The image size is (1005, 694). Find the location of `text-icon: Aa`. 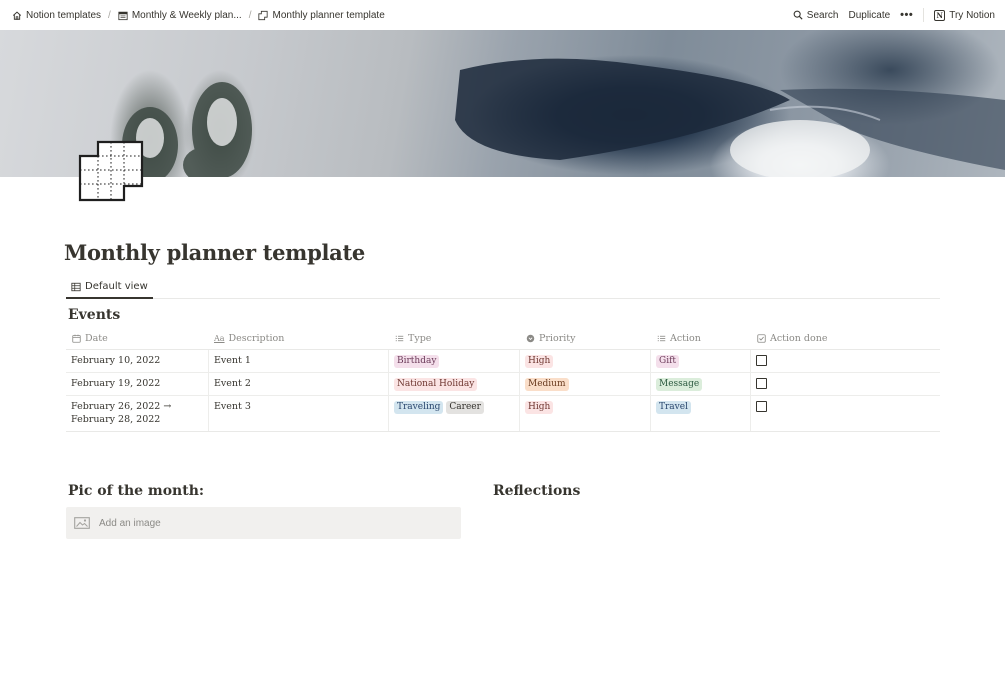

text-icon: Aa is located at coordinates (219, 338).